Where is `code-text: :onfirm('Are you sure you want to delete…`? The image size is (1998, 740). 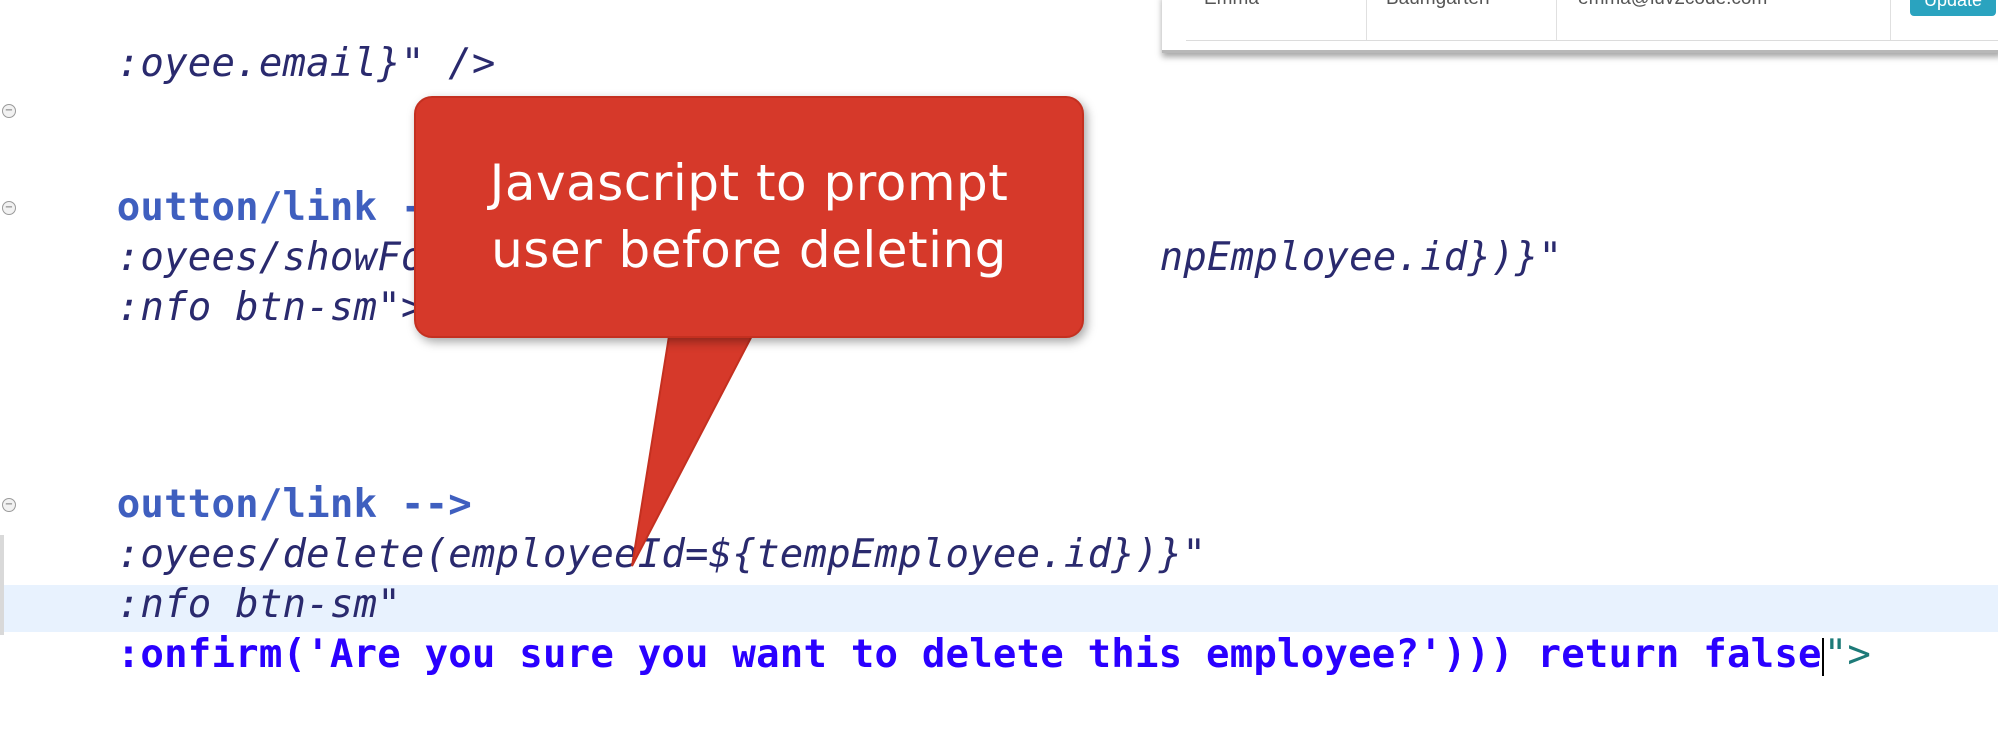 code-text: :onfirm('Are you sure you want to delete… is located at coordinates (969, 654).